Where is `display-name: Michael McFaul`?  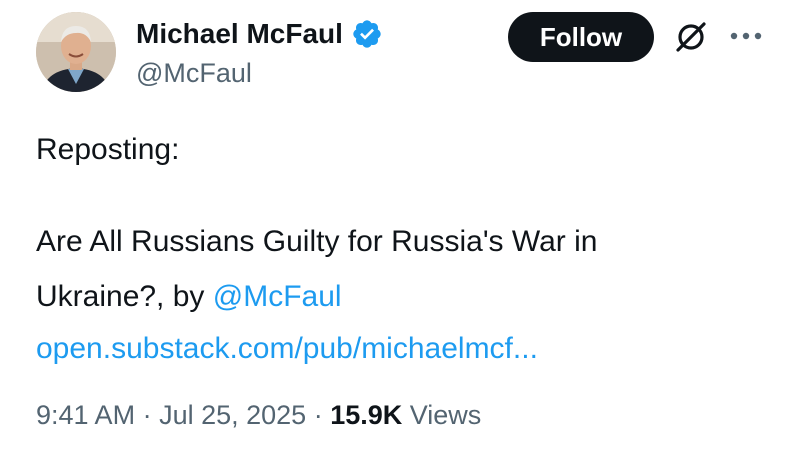 display-name: Michael McFaul is located at coordinates (239, 34).